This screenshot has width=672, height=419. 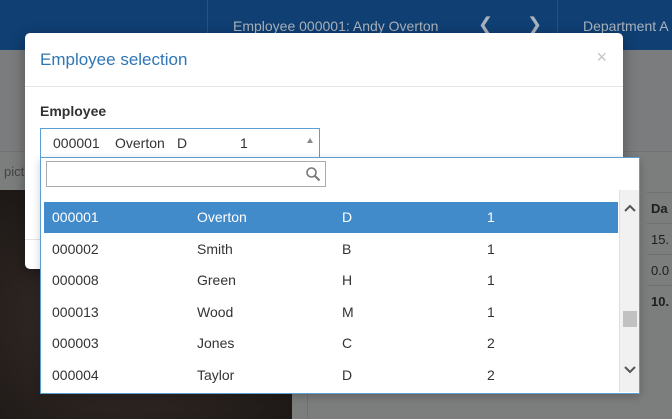 I want to click on list-item: 000001 Overton D 1, so click(x=331, y=217).